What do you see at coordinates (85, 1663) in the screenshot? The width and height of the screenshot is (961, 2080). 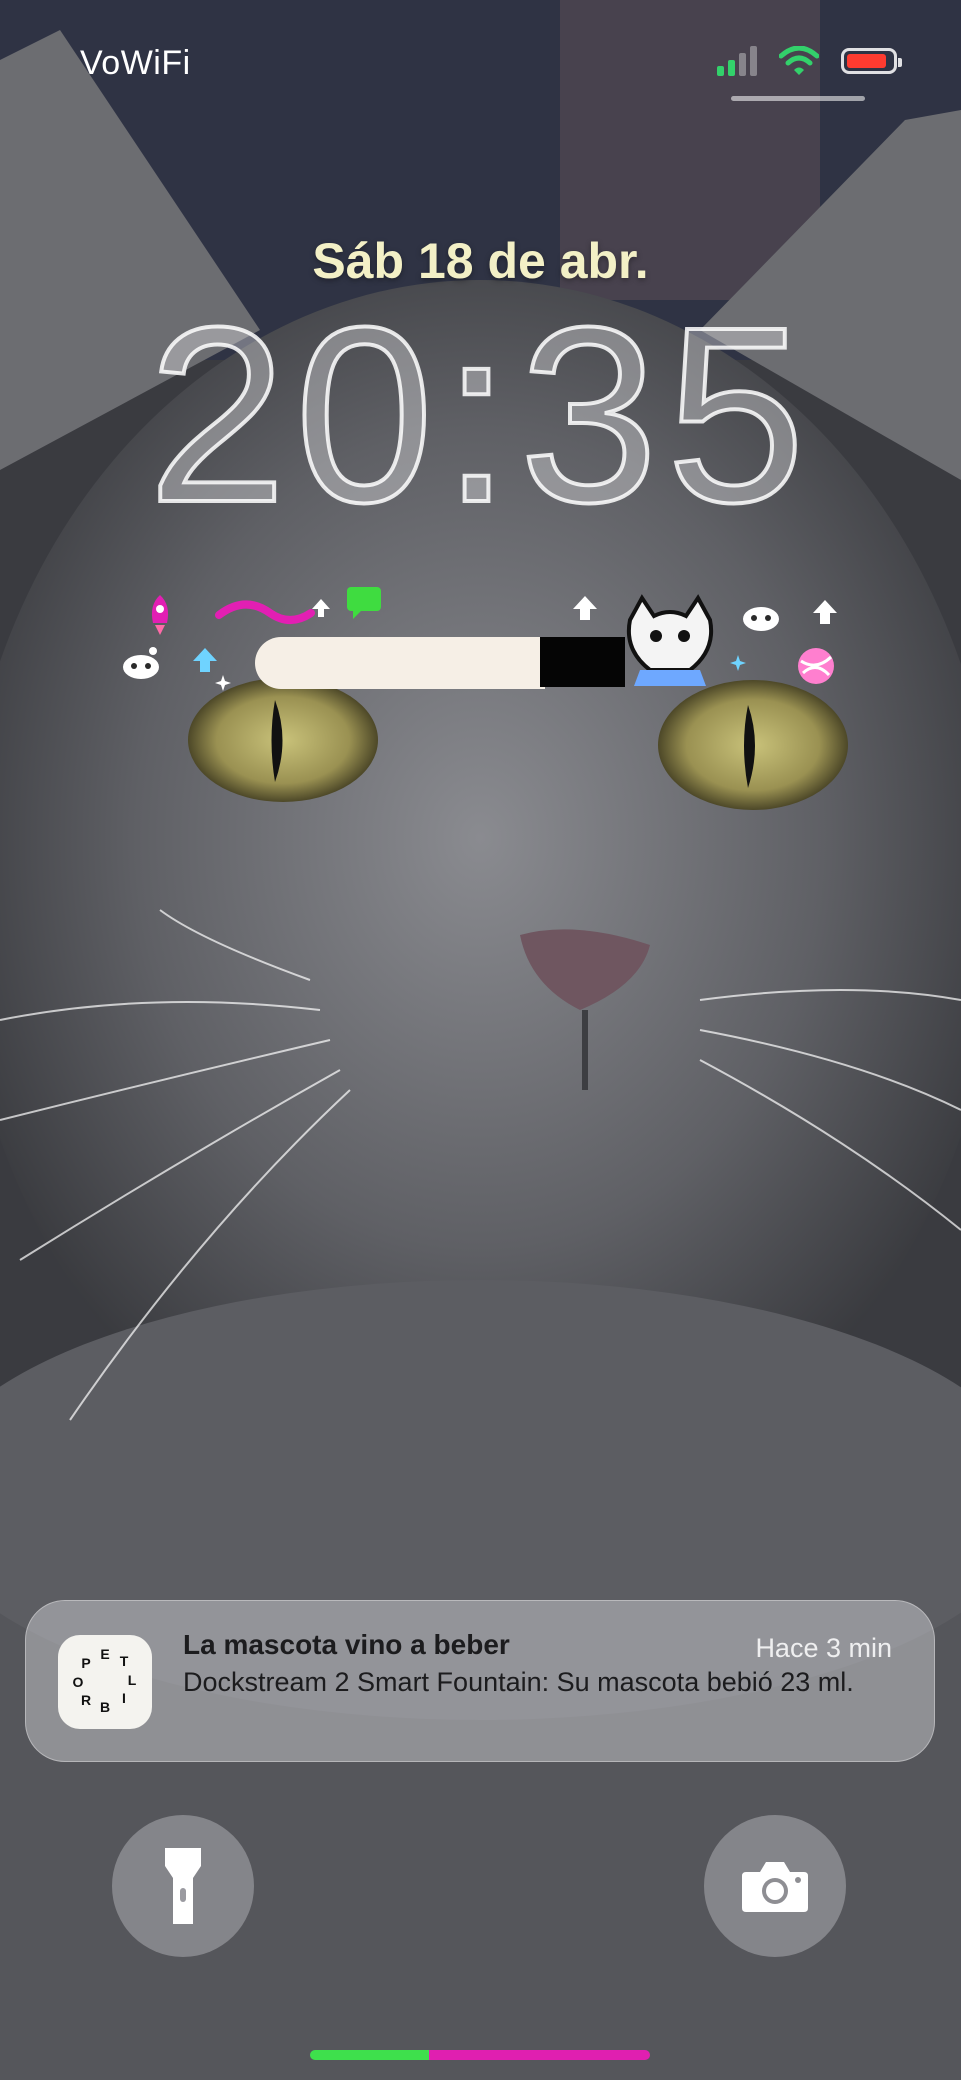 I see `svg-text: P` at bounding box center [85, 1663].